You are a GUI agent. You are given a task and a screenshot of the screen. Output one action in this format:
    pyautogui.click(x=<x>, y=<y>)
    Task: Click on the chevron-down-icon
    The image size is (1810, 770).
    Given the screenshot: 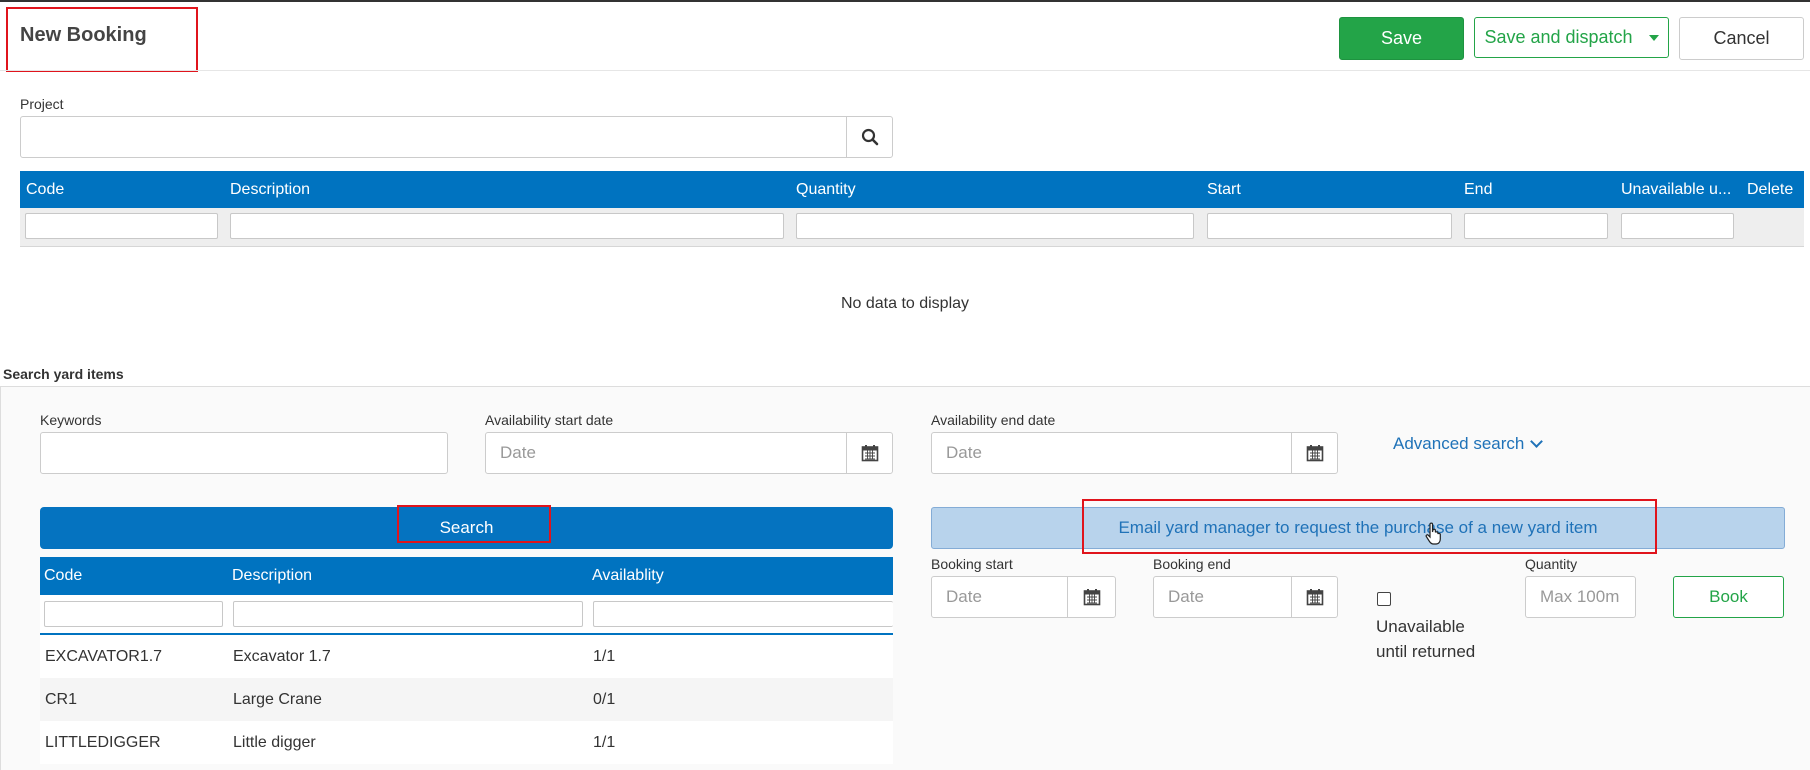 What is the action you would take?
    pyautogui.click(x=1537, y=441)
    